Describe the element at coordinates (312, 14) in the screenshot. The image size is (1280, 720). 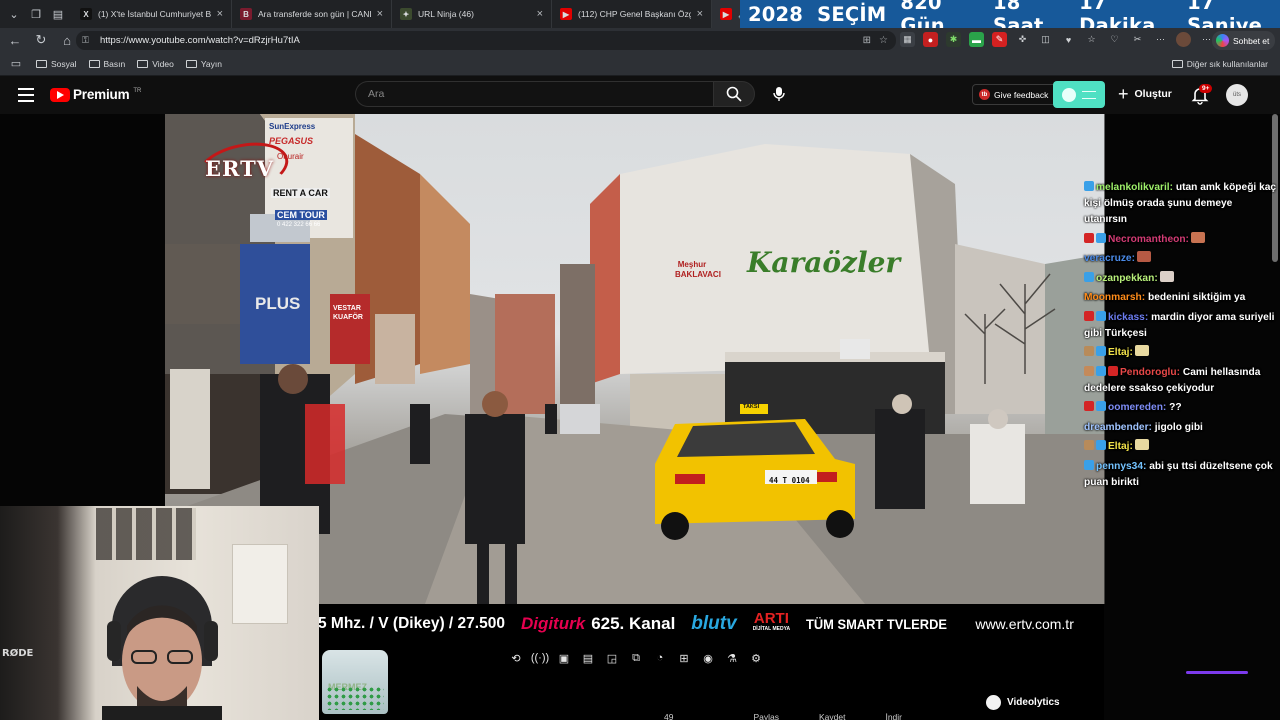
I see `browser-tab: B Ara transferde son gün | CANLI BL ×` at that location.